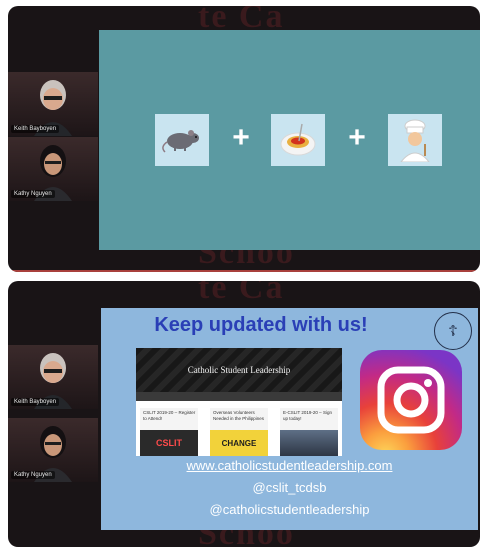 This screenshot has height=553, width=488. I want to click on website-card: E-CSLIT 2019-20 – Sign up today!, so click(309, 432).